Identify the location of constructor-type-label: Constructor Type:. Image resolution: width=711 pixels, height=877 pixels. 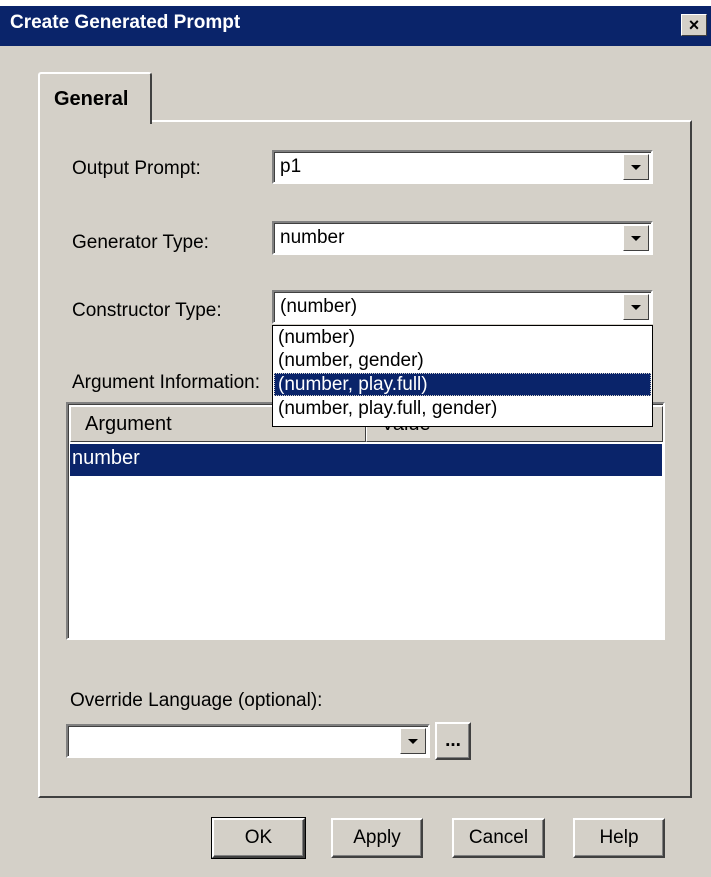
(147, 310).